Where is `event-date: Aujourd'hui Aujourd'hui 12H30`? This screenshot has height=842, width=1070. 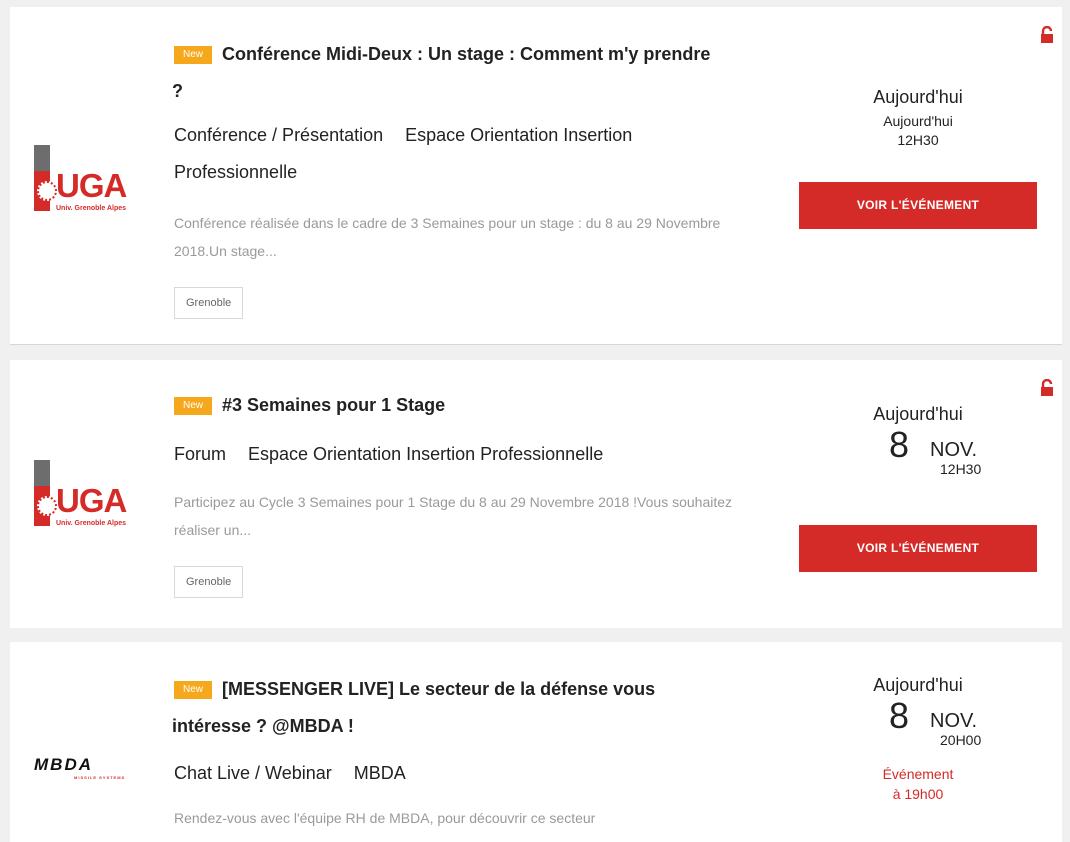 event-date: Aujourd'hui Aujourd'hui 12H30 is located at coordinates (918, 118).